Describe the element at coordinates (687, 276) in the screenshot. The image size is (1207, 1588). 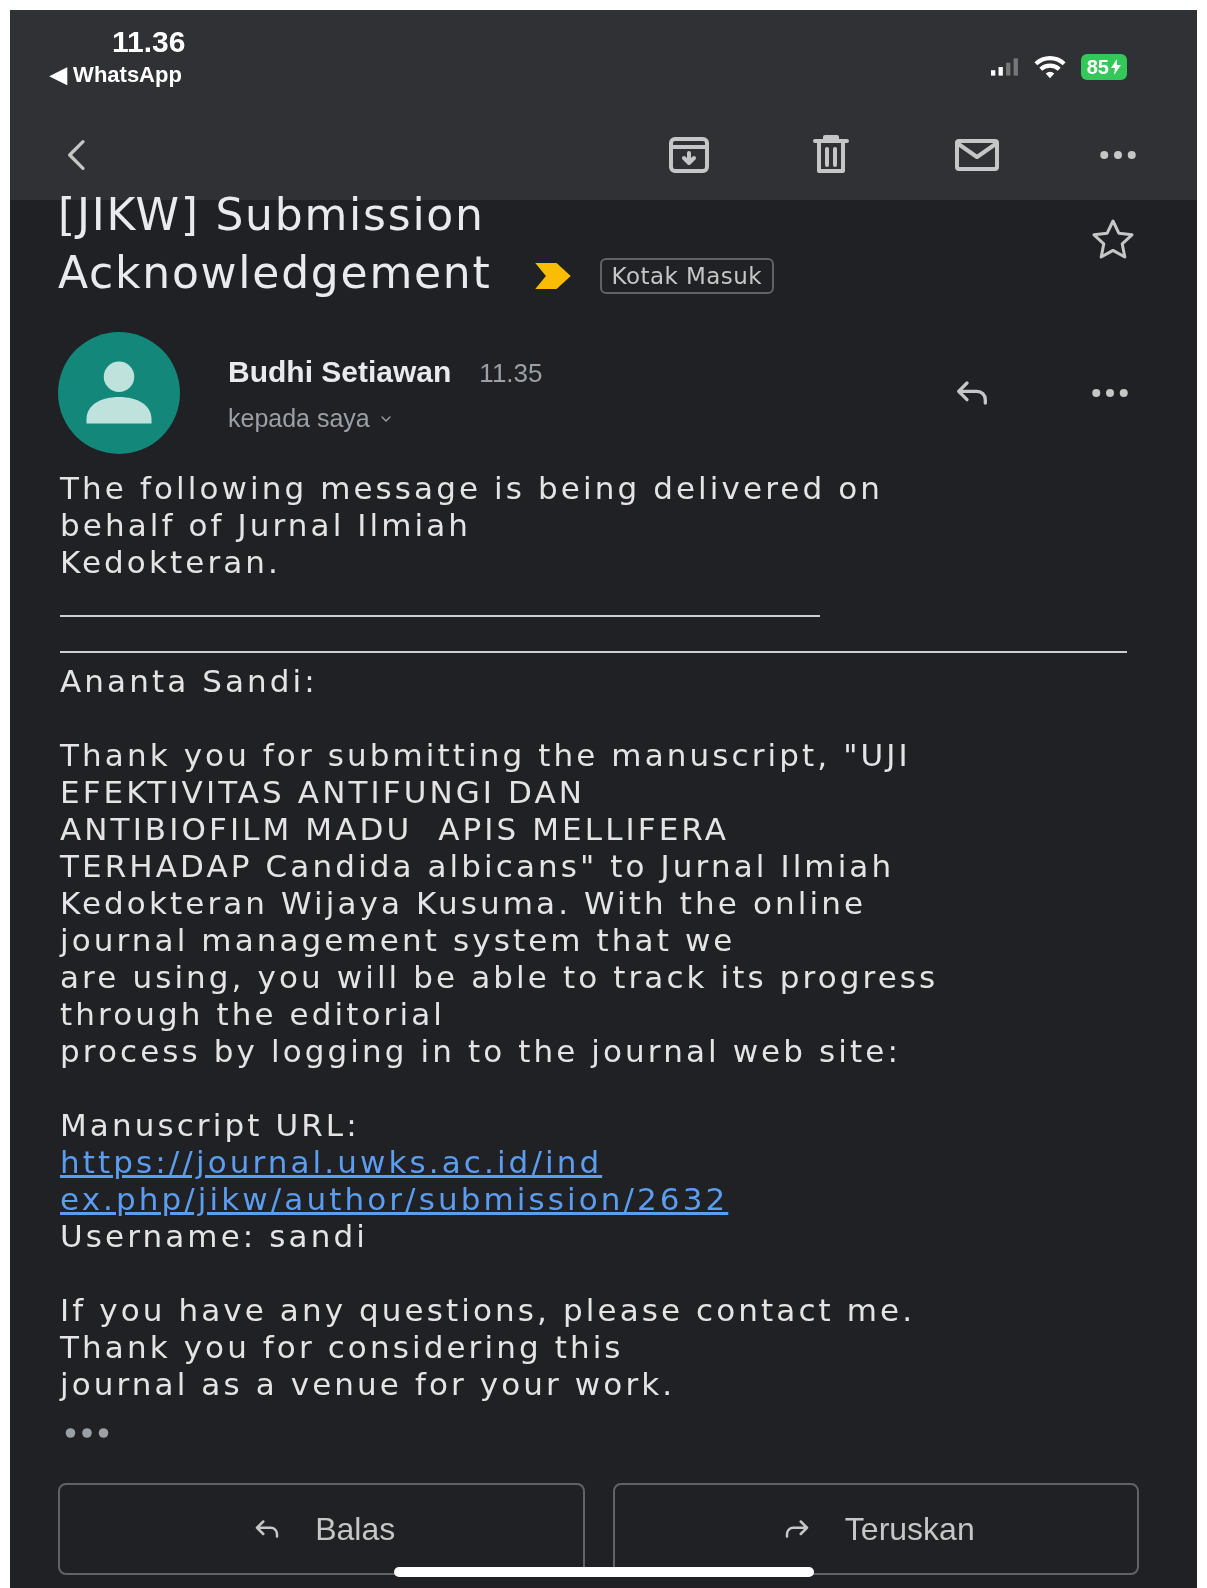
I see `label-badge: Kotak Masuk` at that location.